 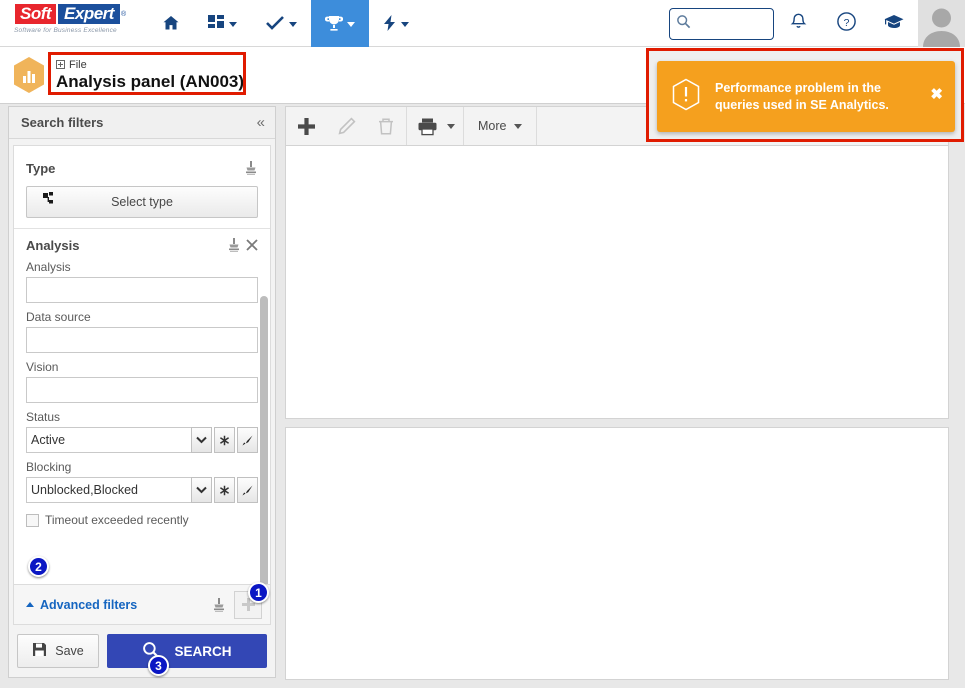 I want to click on advanced-filters-bar: Advanced filters, so click(x=142, y=605).